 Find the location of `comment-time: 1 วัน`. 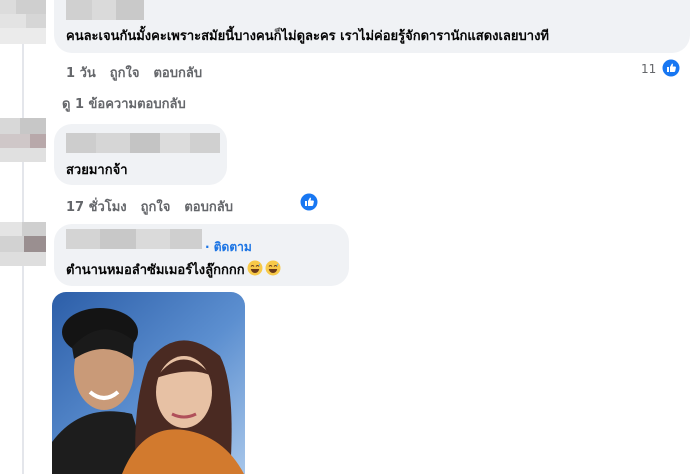

comment-time: 1 วัน is located at coordinates (81, 73).